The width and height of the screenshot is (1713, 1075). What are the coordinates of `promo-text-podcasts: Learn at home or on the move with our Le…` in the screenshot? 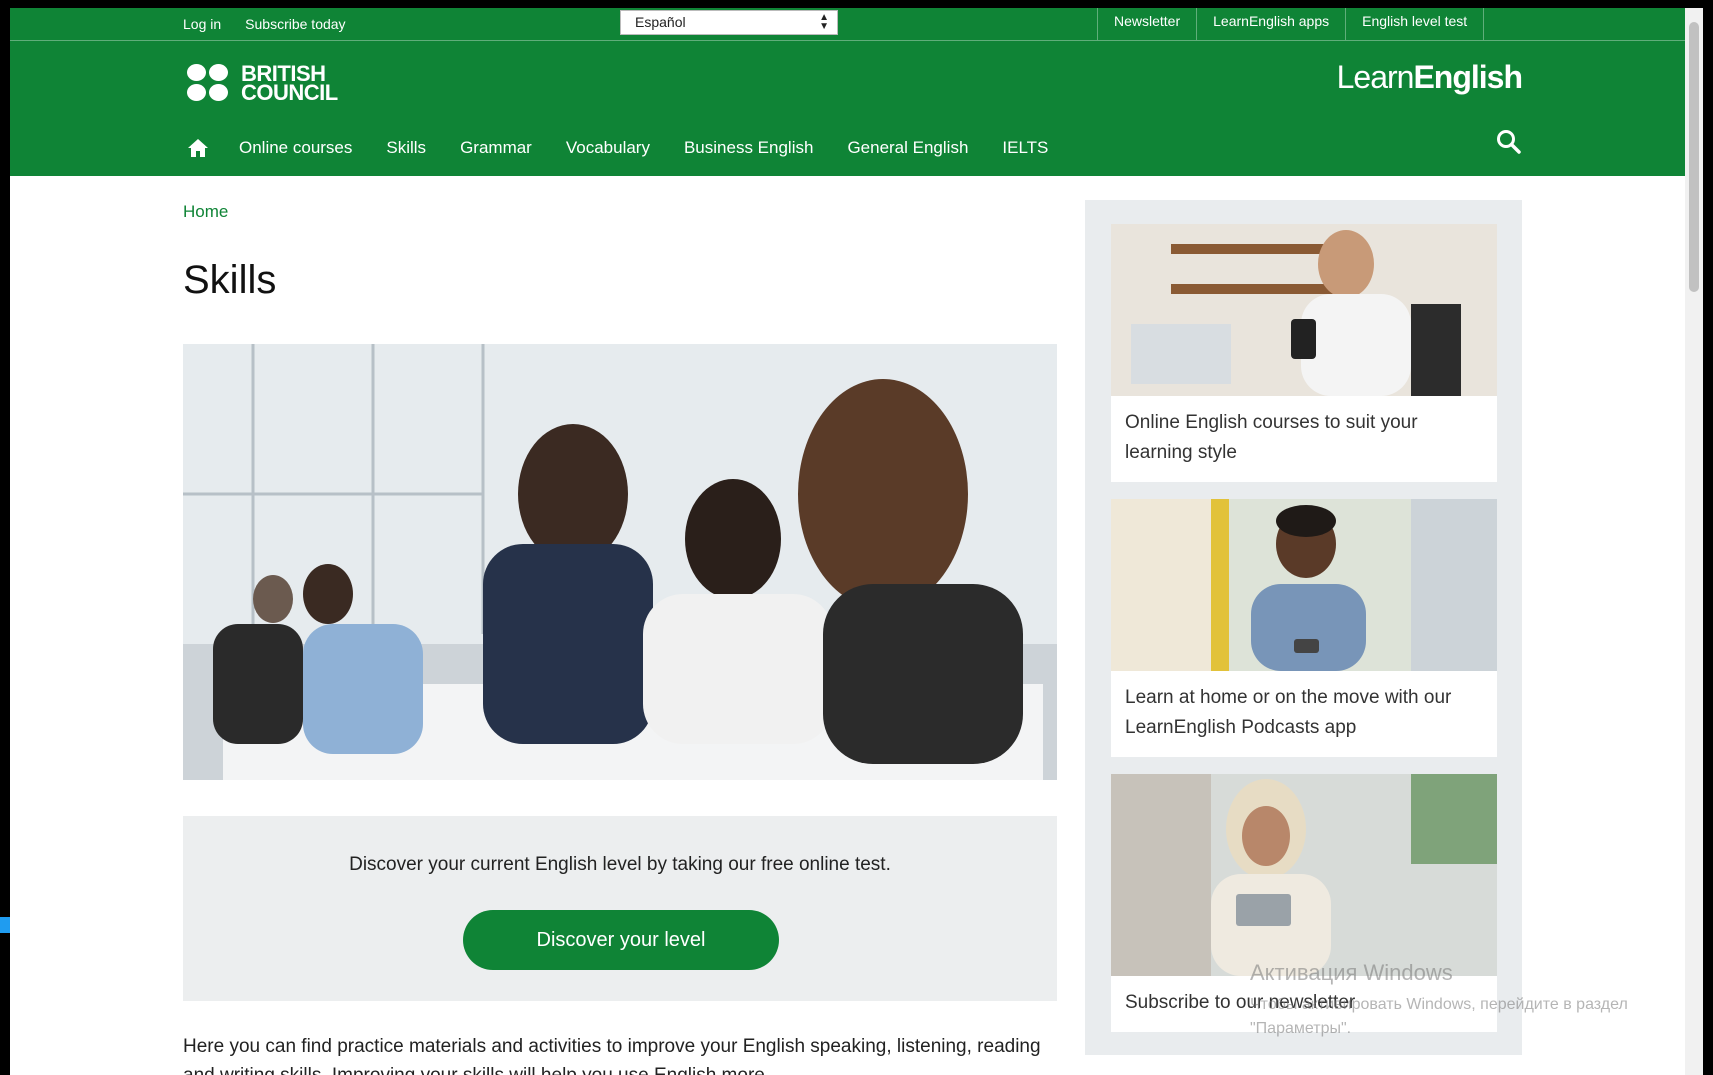 It's located at (1288, 712).